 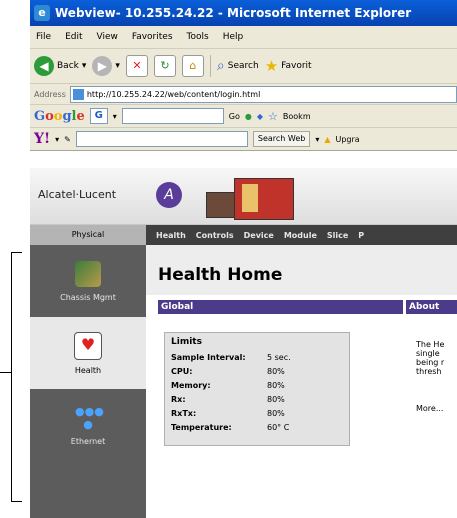 I want to click on menu-tools: Tools, so click(x=198, y=37).